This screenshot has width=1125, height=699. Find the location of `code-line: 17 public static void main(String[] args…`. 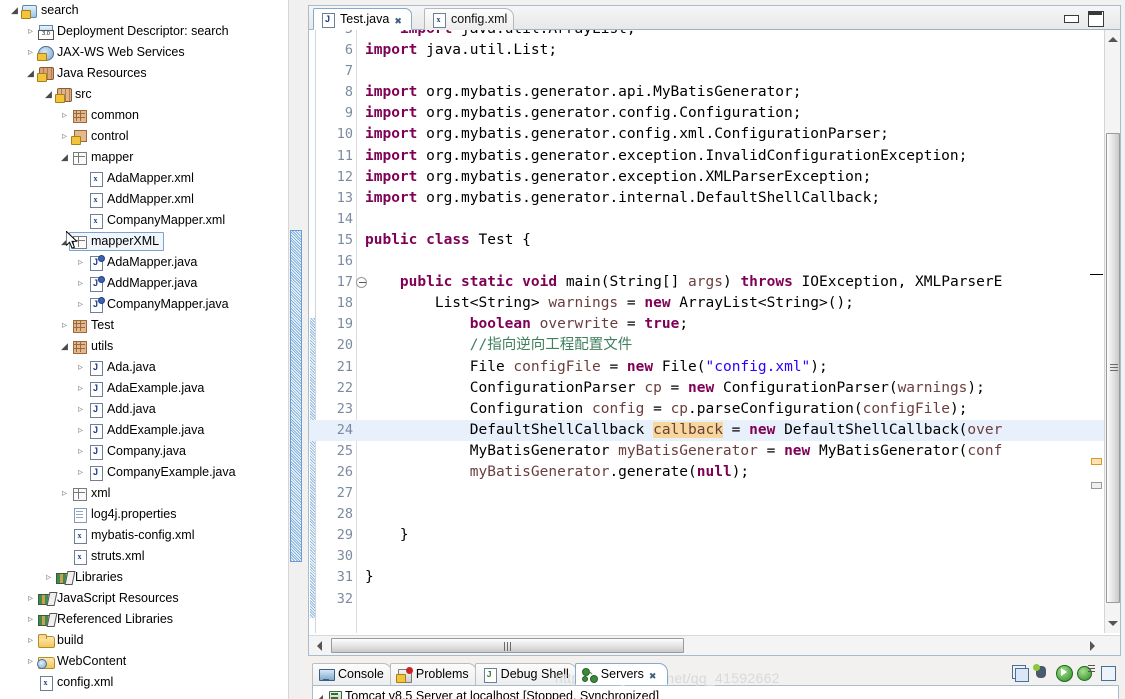

code-line: 17 public static void main(String[] args… is located at coordinates (714, 282).